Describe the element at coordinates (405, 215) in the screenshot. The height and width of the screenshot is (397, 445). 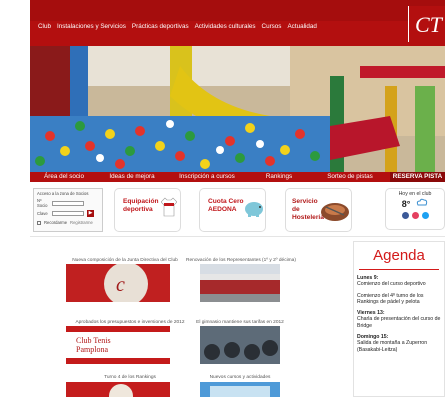
I see `facebook-icon` at that location.